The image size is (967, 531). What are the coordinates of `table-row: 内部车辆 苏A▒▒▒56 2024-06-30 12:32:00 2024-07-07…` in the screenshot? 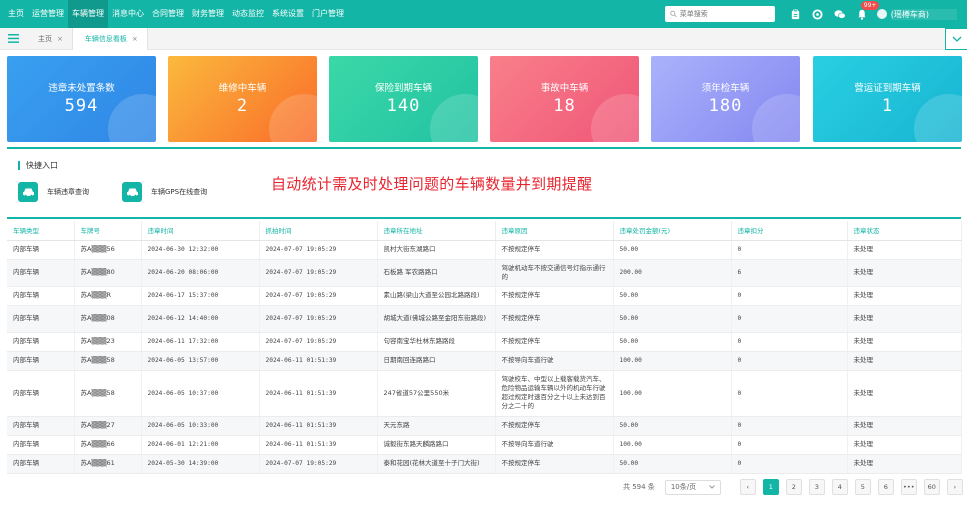 It's located at (484, 250).